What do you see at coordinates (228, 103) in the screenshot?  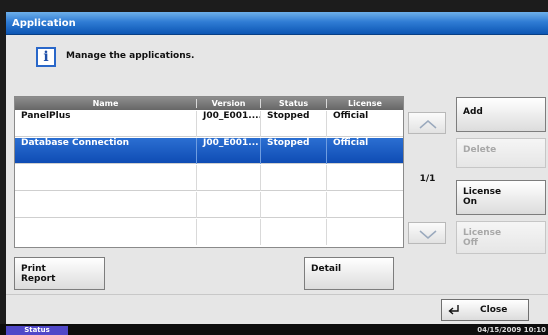 I see `column-header-version: Version` at bounding box center [228, 103].